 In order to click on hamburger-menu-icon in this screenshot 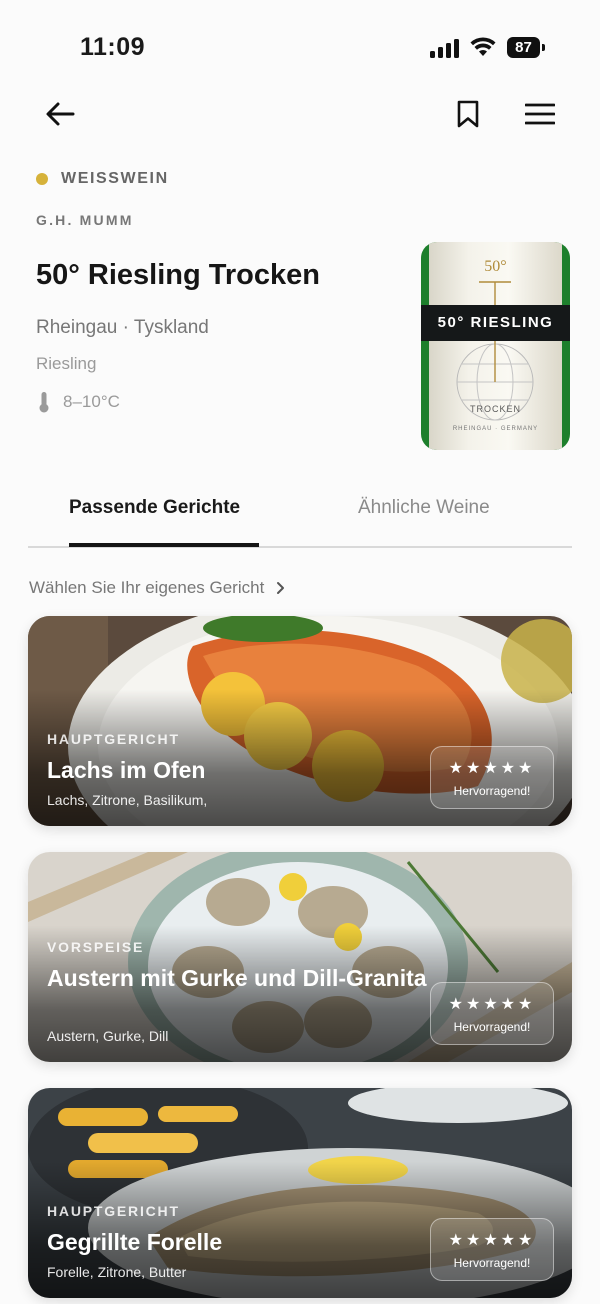, I will do `click(540, 114)`.